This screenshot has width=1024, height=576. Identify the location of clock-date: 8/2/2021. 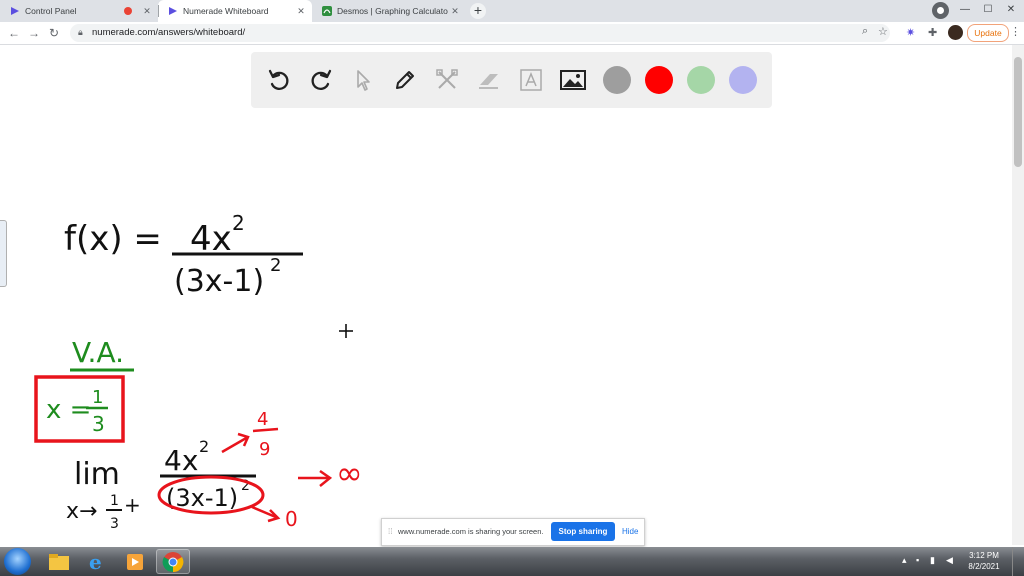
(984, 566).